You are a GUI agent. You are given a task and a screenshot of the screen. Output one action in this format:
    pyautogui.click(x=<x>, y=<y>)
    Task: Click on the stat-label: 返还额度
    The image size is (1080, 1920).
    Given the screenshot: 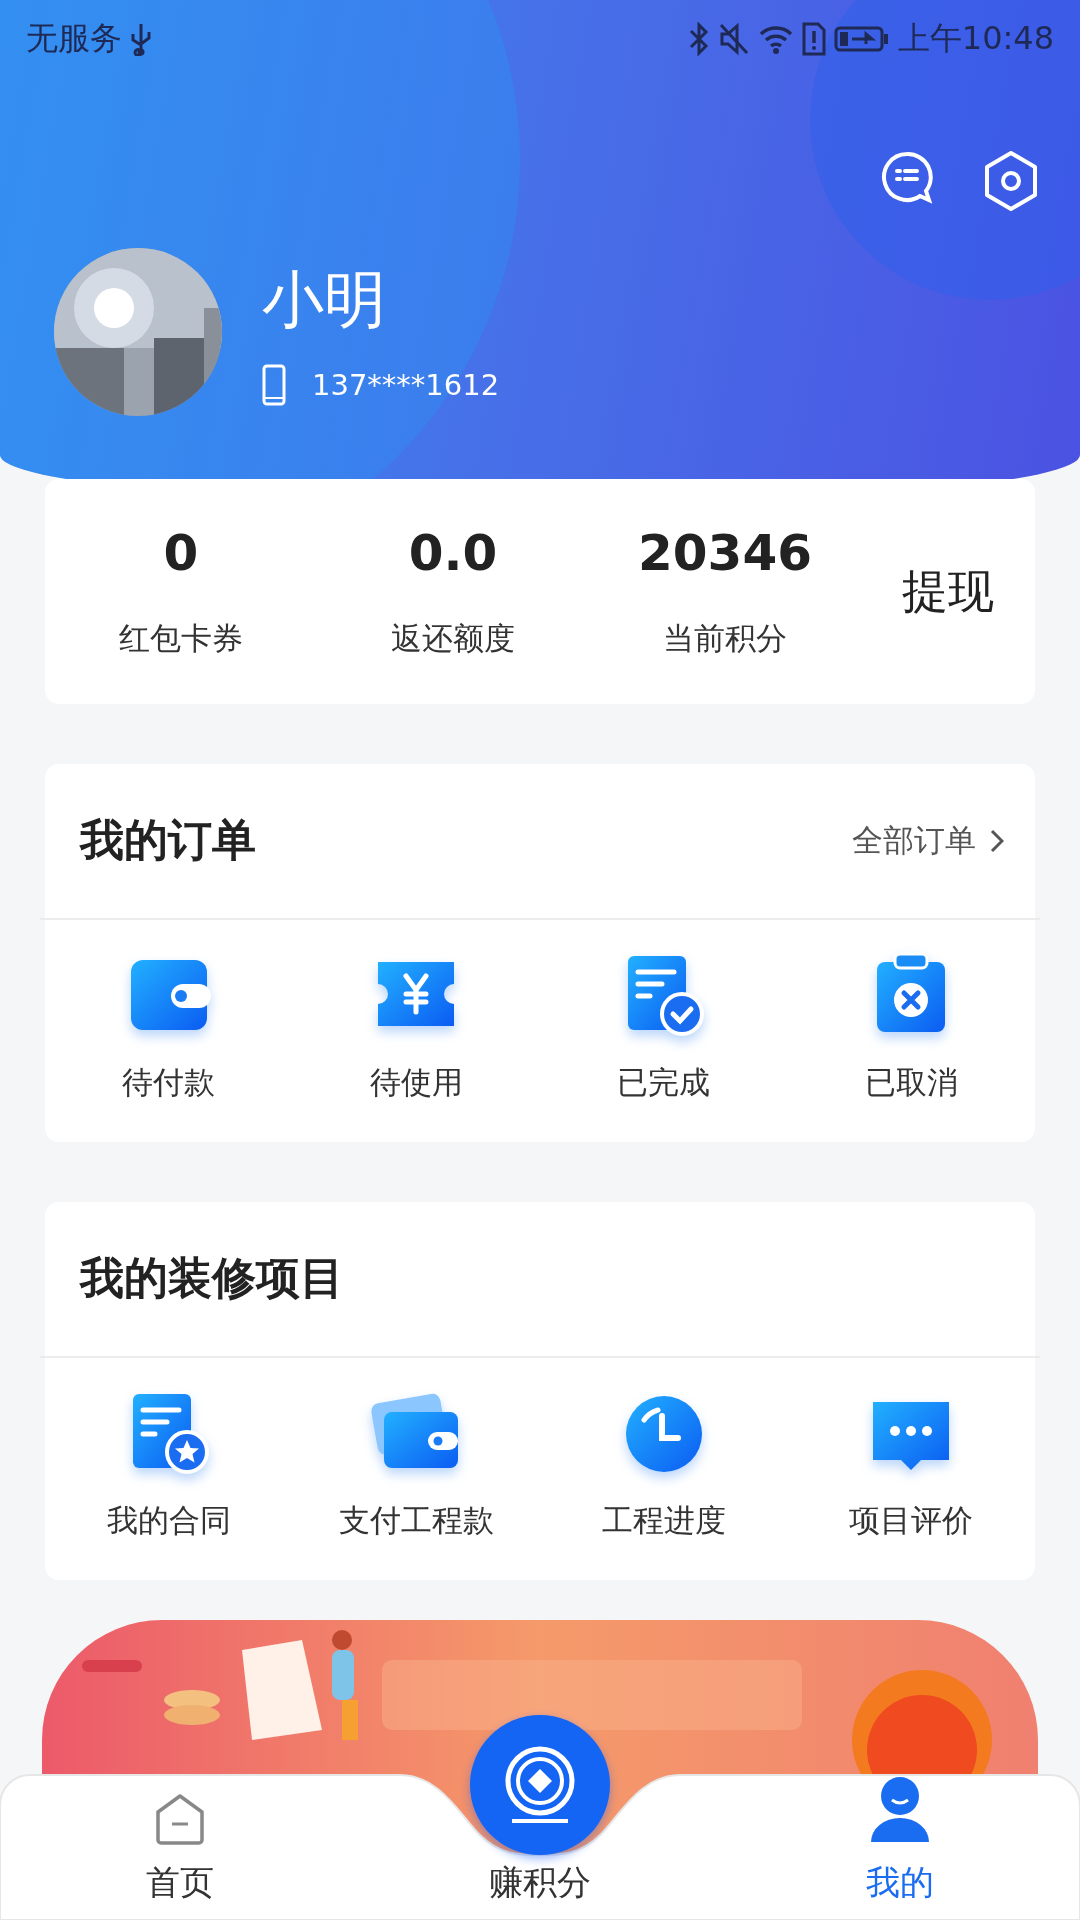 What is the action you would take?
    pyautogui.click(x=453, y=638)
    